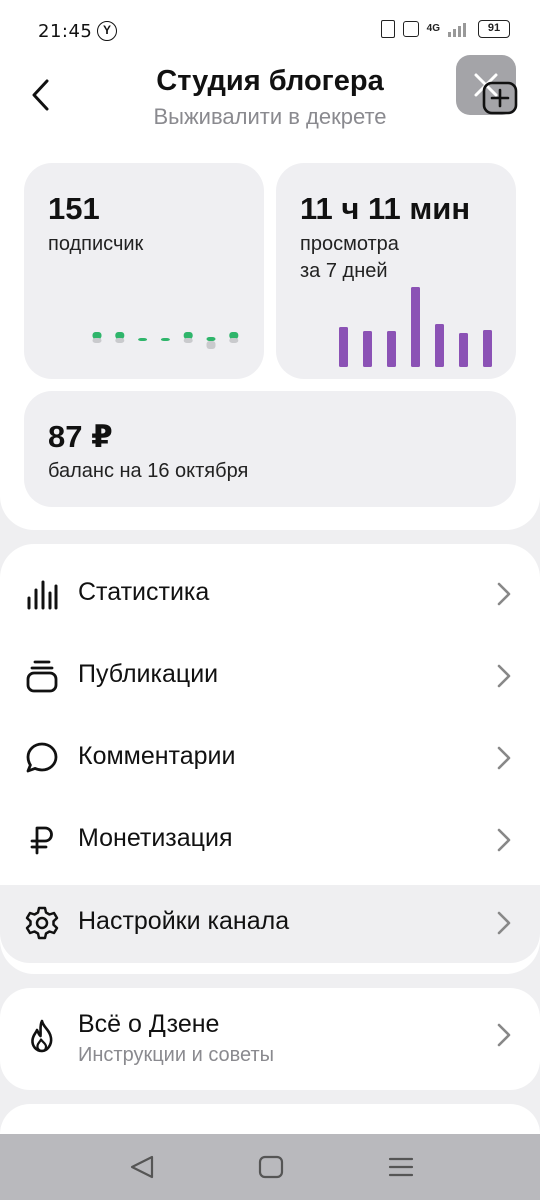  What do you see at coordinates (433, 28) in the screenshot?
I see `network-type: 4G` at bounding box center [433, 28].